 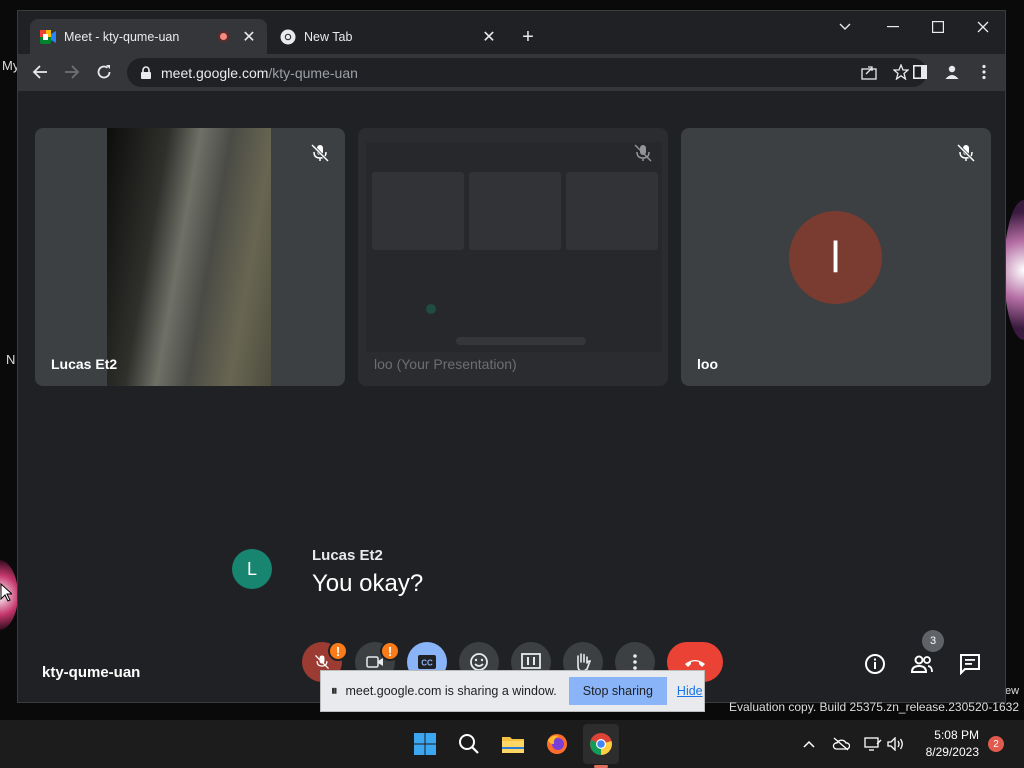 What do you see at coordinates (451, 691) in the screenshot?
I see `share-message: meet.google.com is sharing a window.` at bounding box center [451, 691].